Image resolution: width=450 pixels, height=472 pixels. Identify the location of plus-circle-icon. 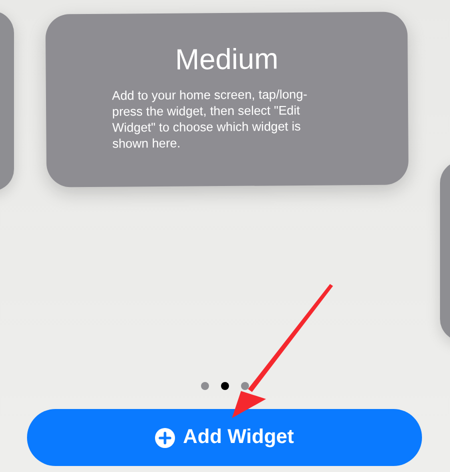
(165, 438).